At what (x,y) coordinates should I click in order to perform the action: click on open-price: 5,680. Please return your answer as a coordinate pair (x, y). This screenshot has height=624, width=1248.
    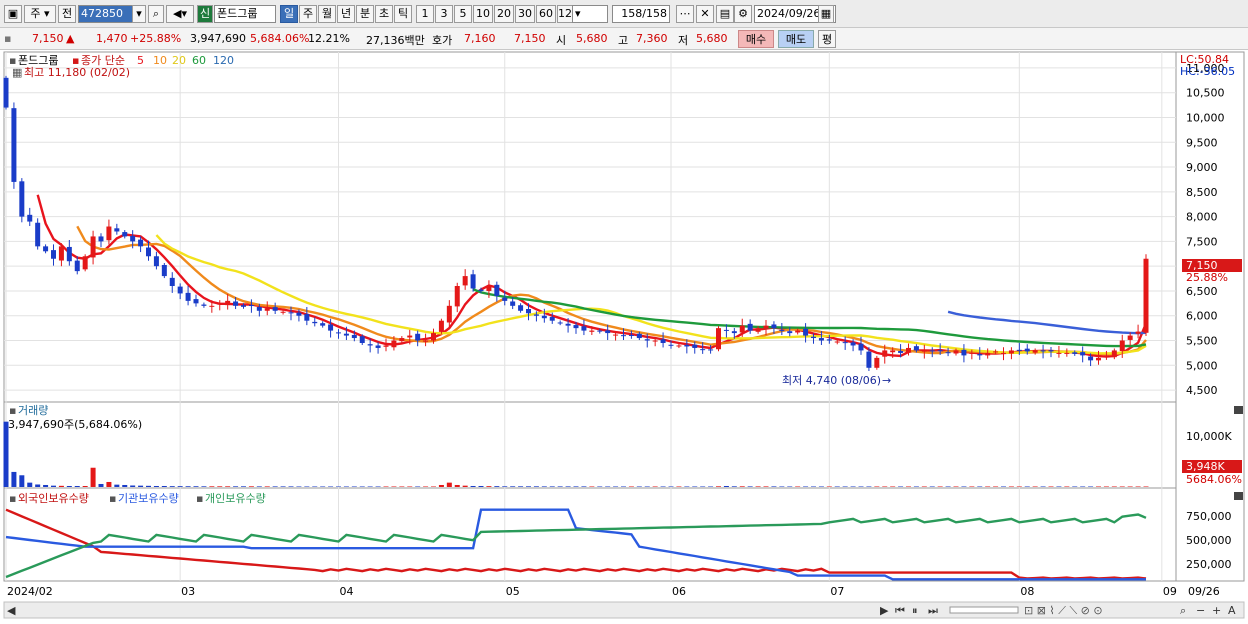
    Looking at the image, I should click on (592, 38).